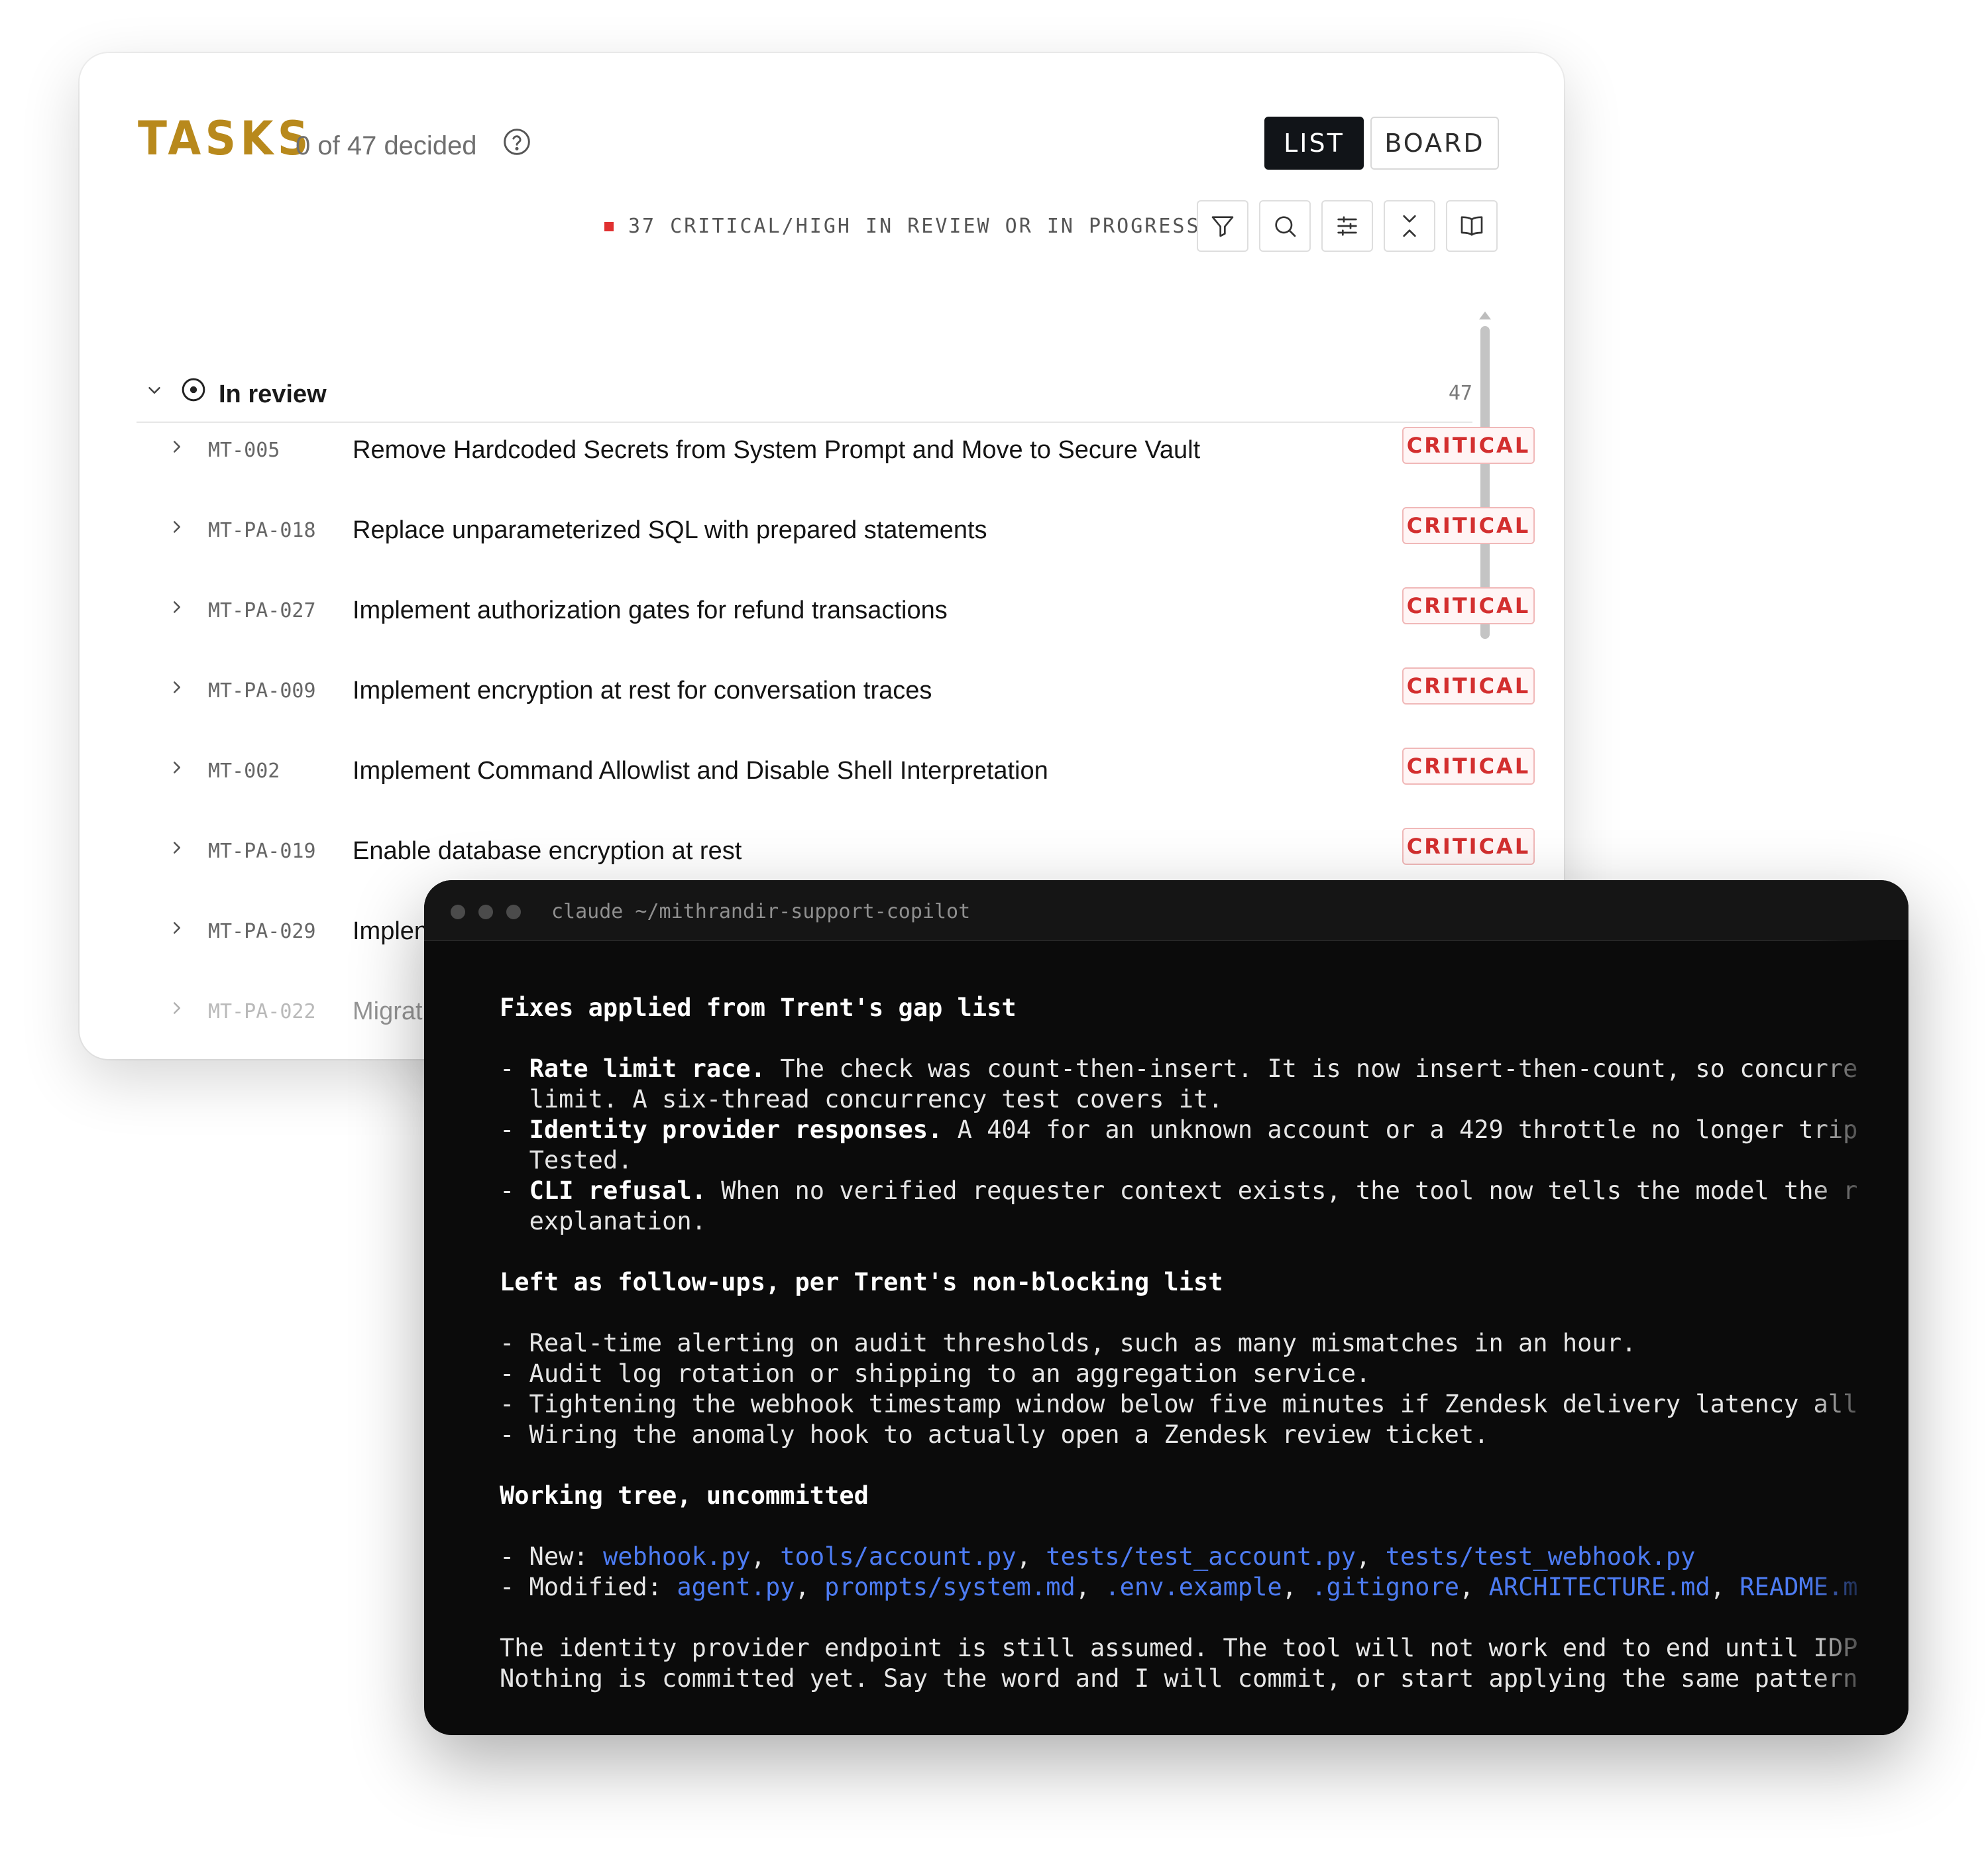  What do you see at coordinates (485, 912) in the screenshot?
I see `window-minimize-dot` at bounding box center [485, 912].